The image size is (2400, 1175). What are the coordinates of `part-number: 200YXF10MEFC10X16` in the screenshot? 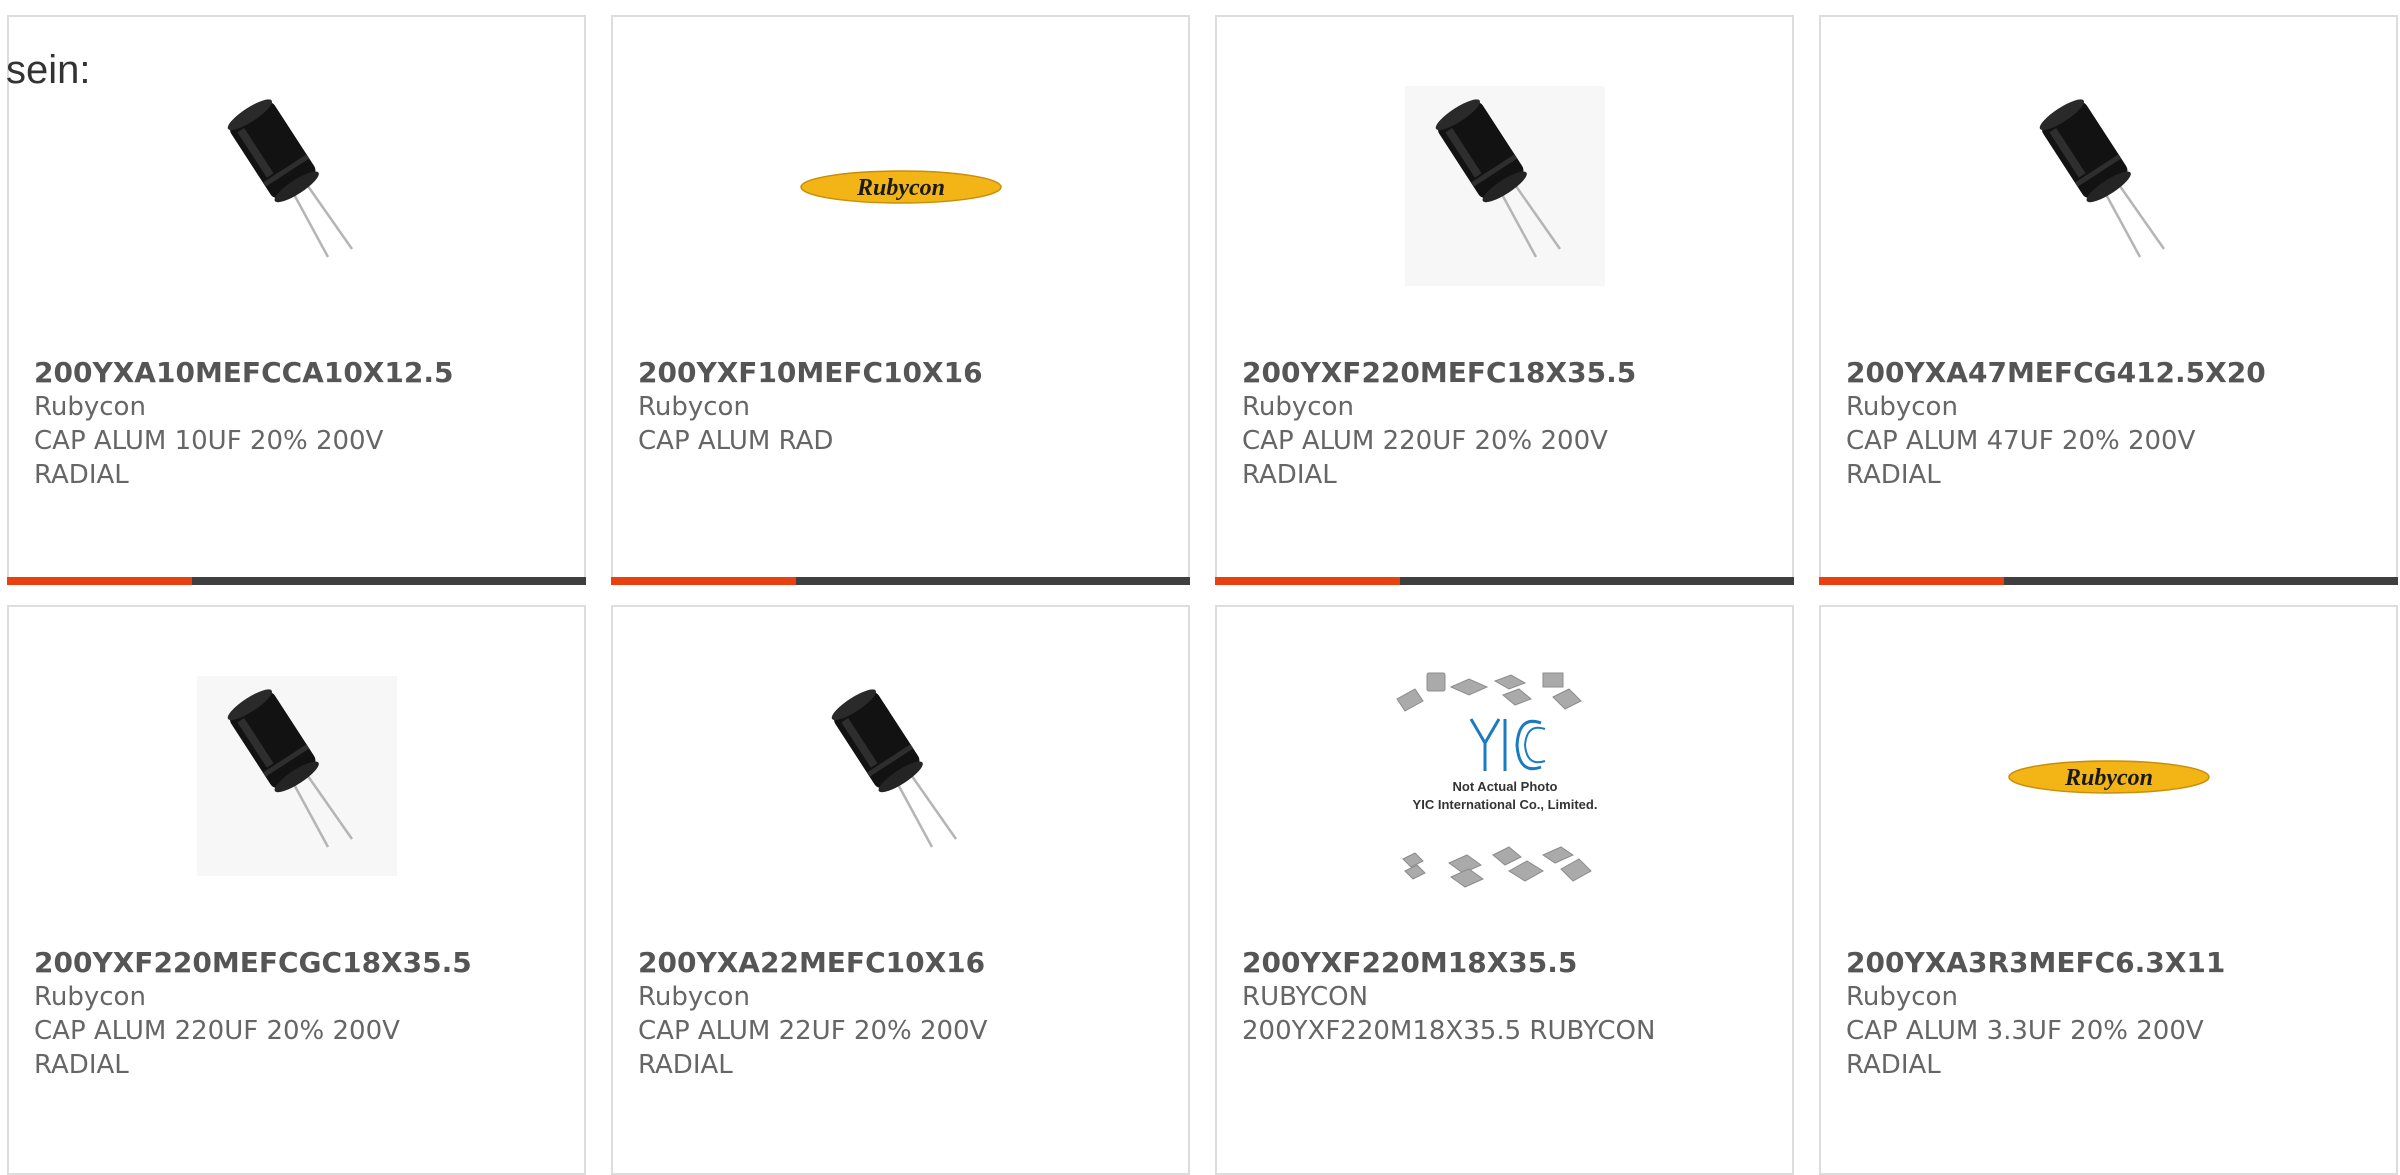 It's located at (903, 373).